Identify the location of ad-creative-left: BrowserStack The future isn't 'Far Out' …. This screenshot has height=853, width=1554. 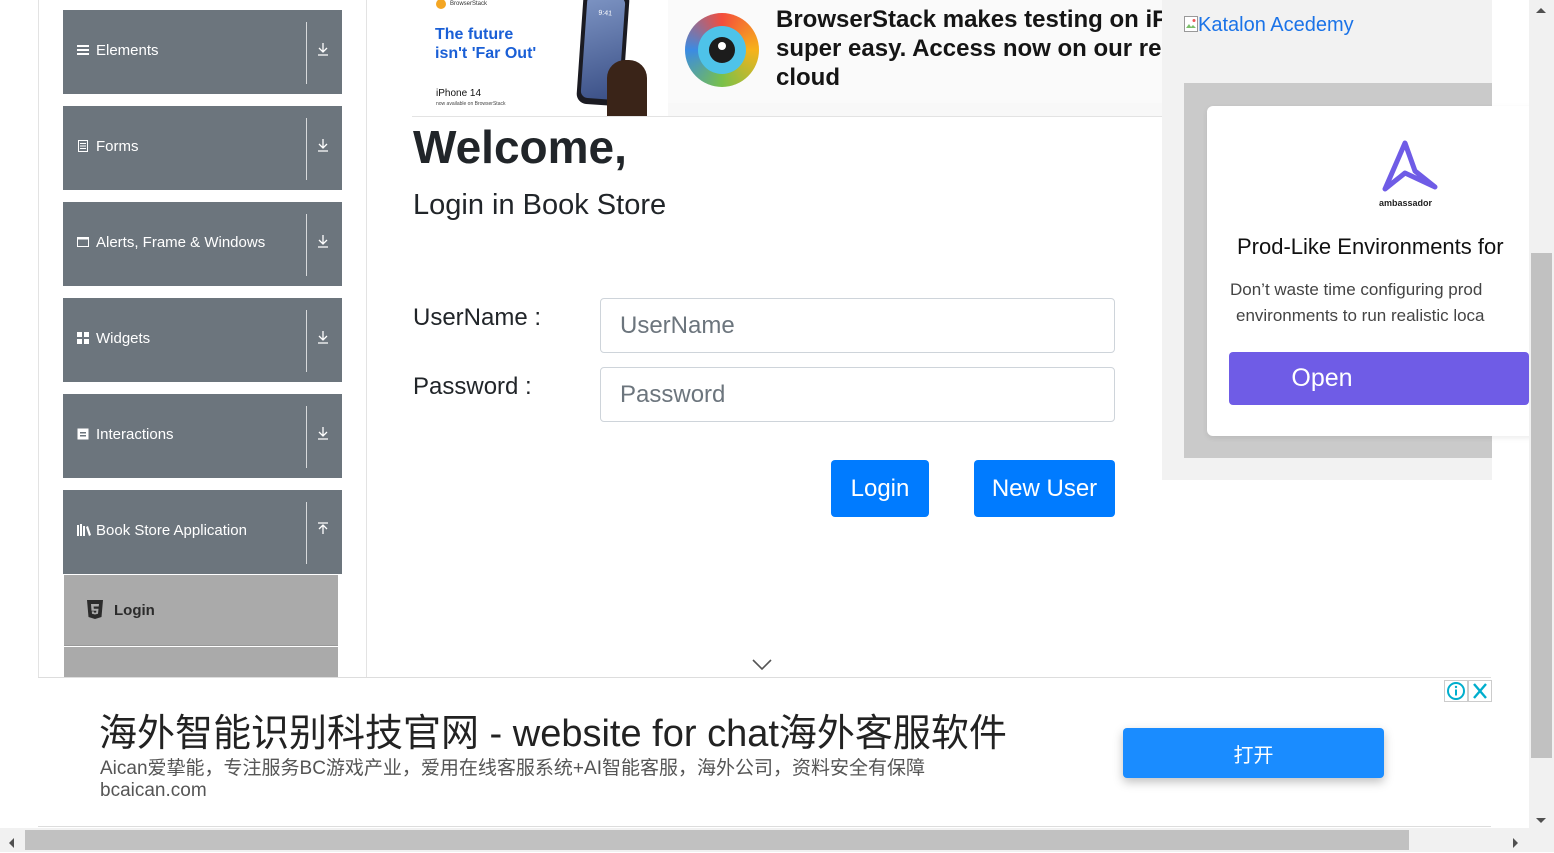
(540, 58).